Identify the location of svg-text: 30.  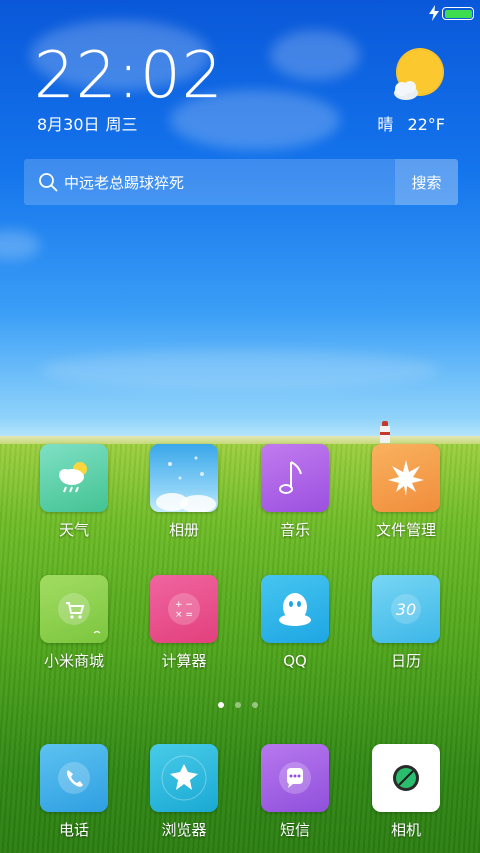
(406, 609).